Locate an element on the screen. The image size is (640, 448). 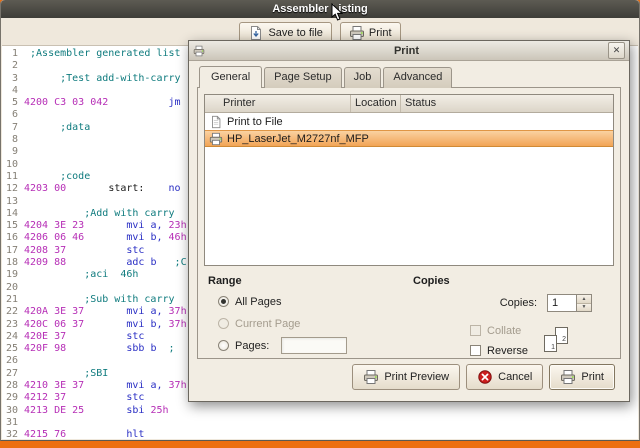
code-adr: 4203 00 is located at coordinates (45, 189).